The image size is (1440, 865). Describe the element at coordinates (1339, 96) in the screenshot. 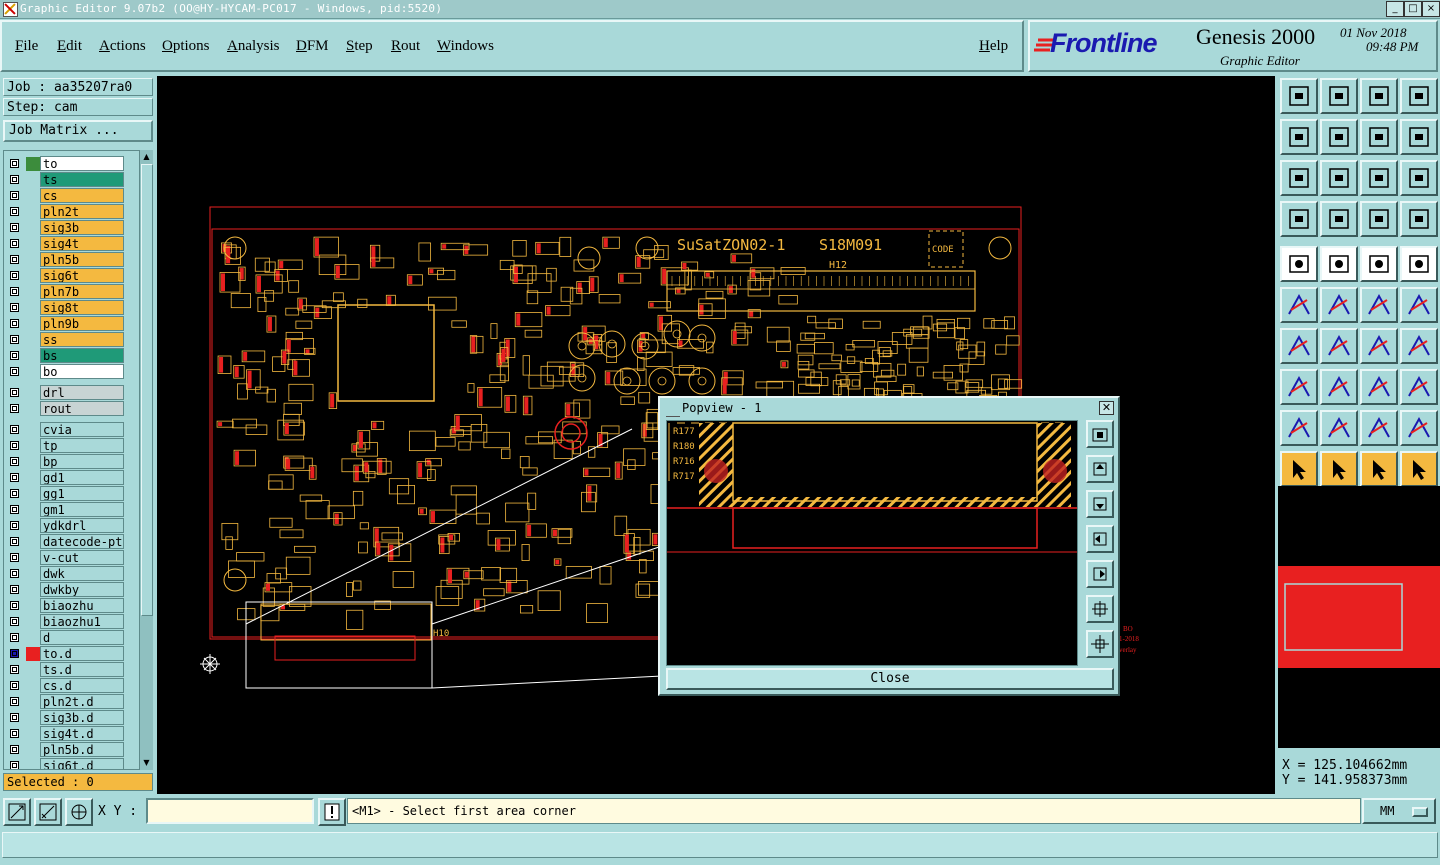

I see `save-button` at that location.